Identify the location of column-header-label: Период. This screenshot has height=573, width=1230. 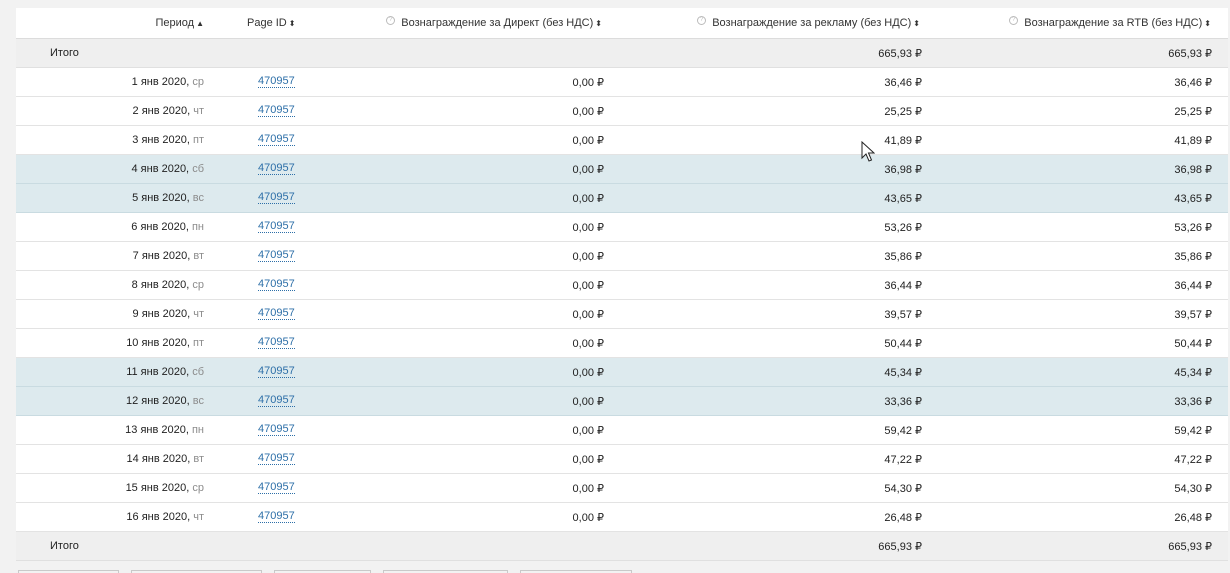
(175, 23).